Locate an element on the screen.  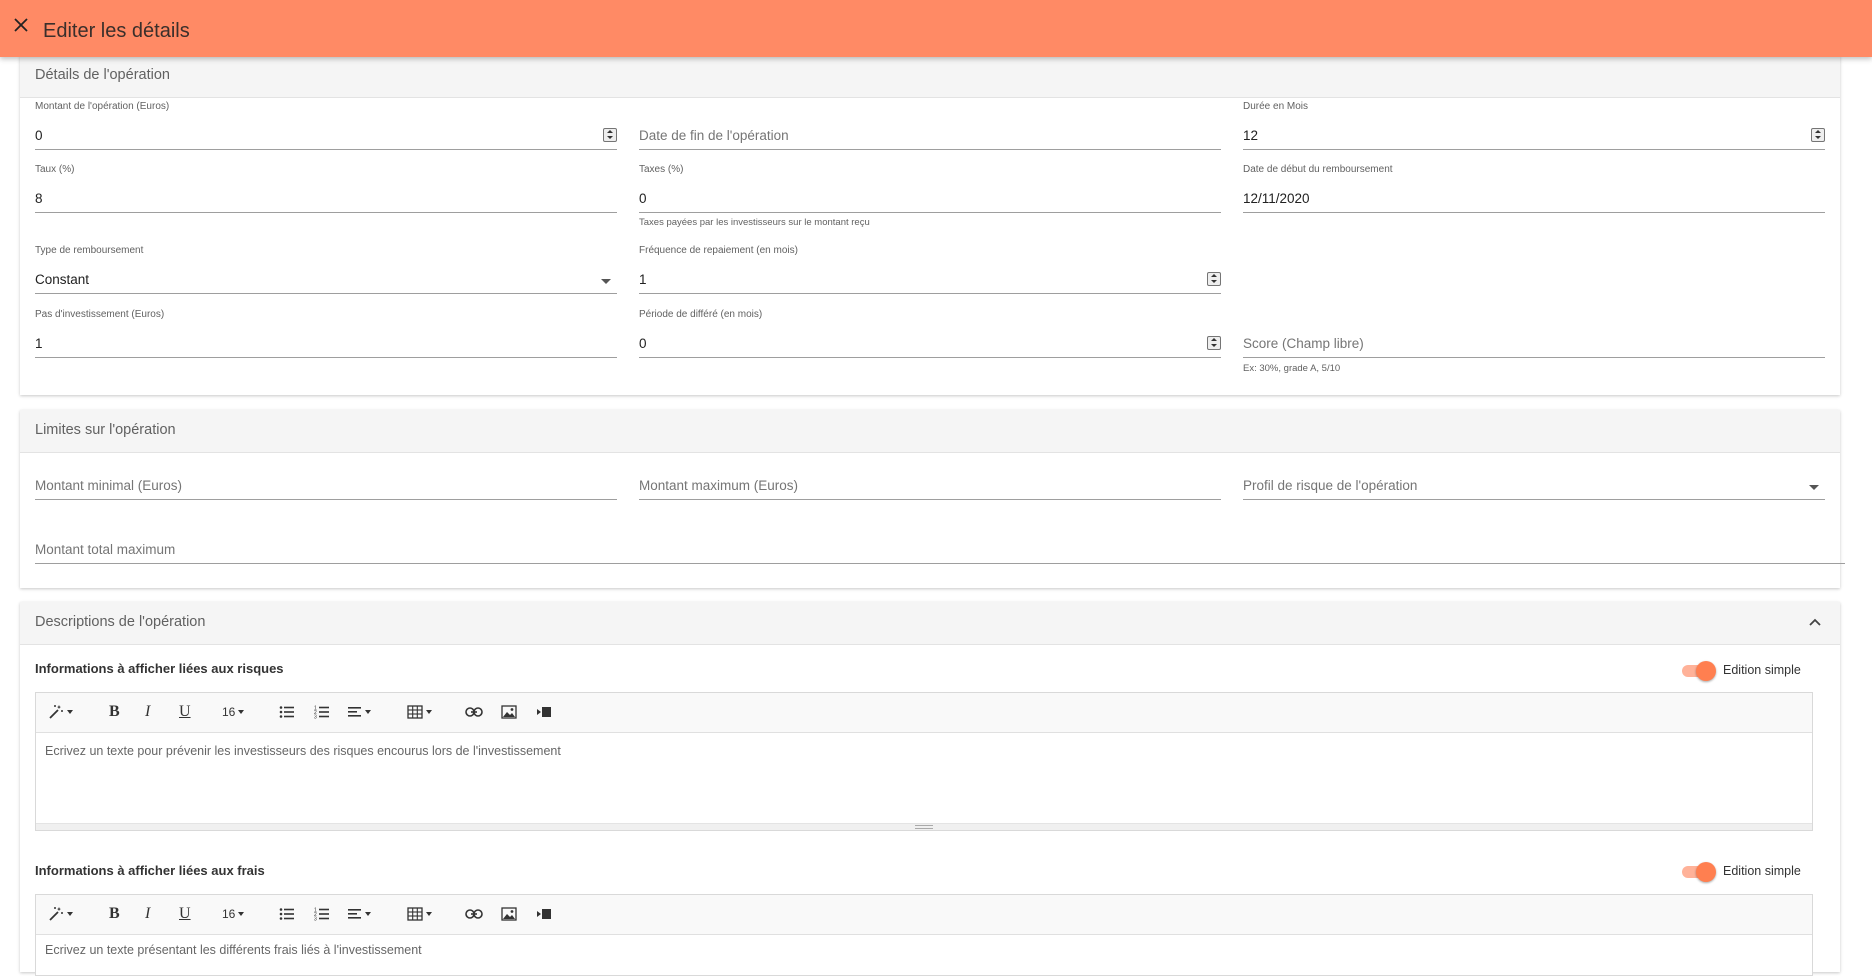
pas-value: 1 is located at coordinates (39, 343).